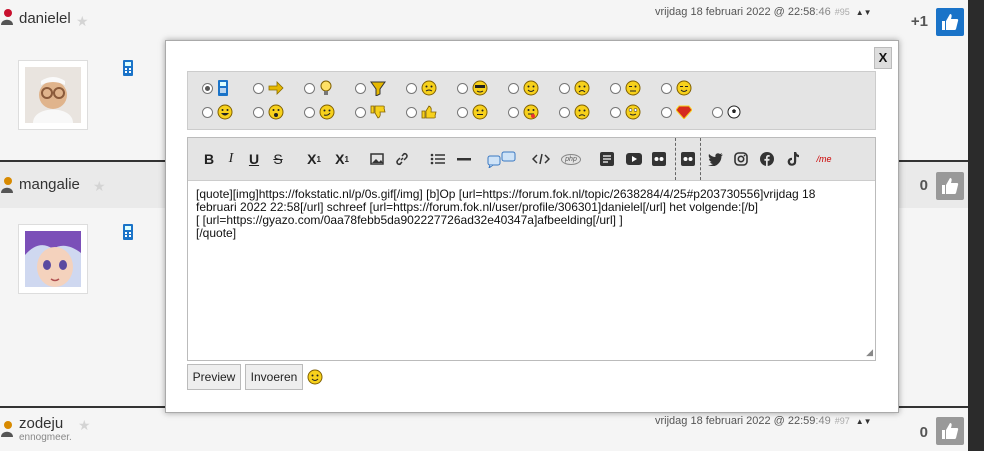 This screenshot has width=984, height=451. I want to click on avatar-image, so click(53, 259).